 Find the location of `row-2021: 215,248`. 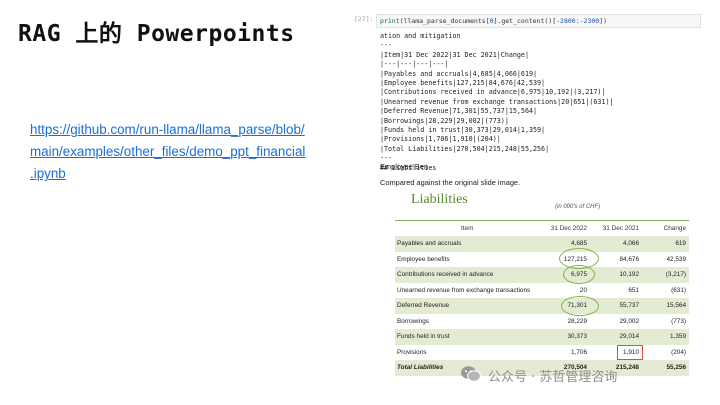

row-2021: 215,248 is located at coordinates (627, 367).